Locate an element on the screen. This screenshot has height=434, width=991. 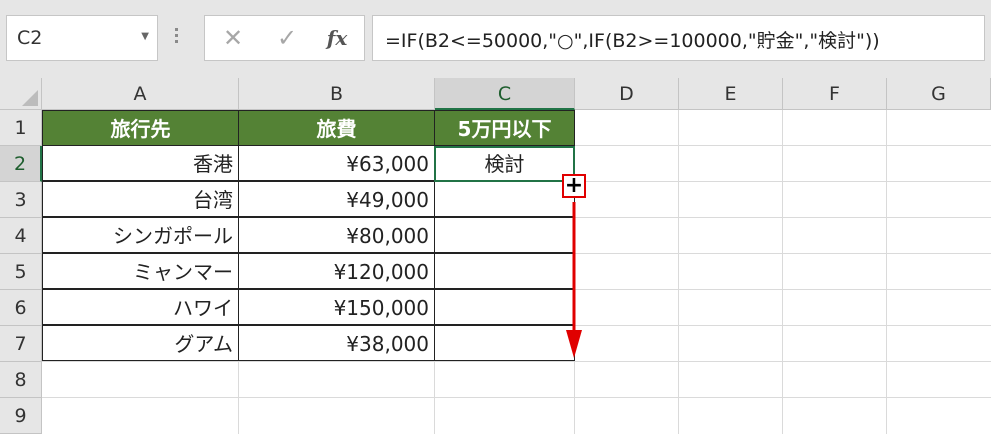
column-header-b: B is located at coordinates (337, 94).